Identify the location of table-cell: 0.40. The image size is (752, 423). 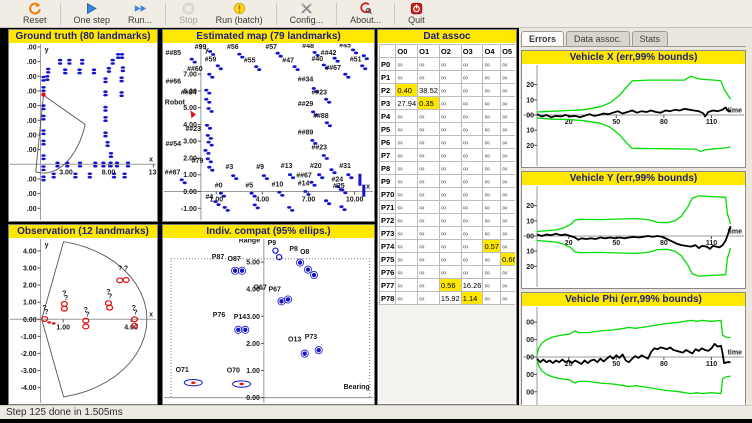
(407, 90).